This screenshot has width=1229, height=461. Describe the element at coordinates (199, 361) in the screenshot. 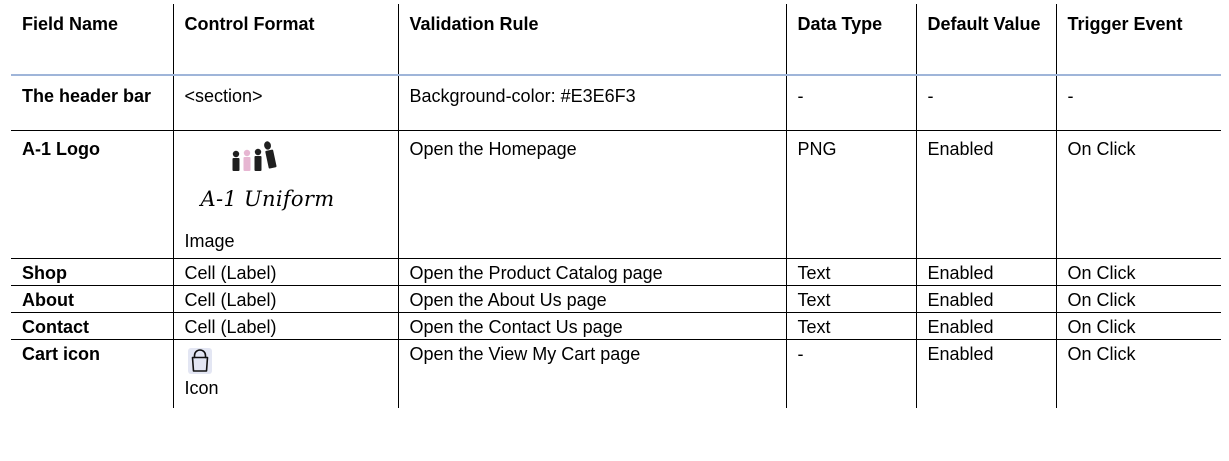

I see `shopping-bag-icon` at that location.